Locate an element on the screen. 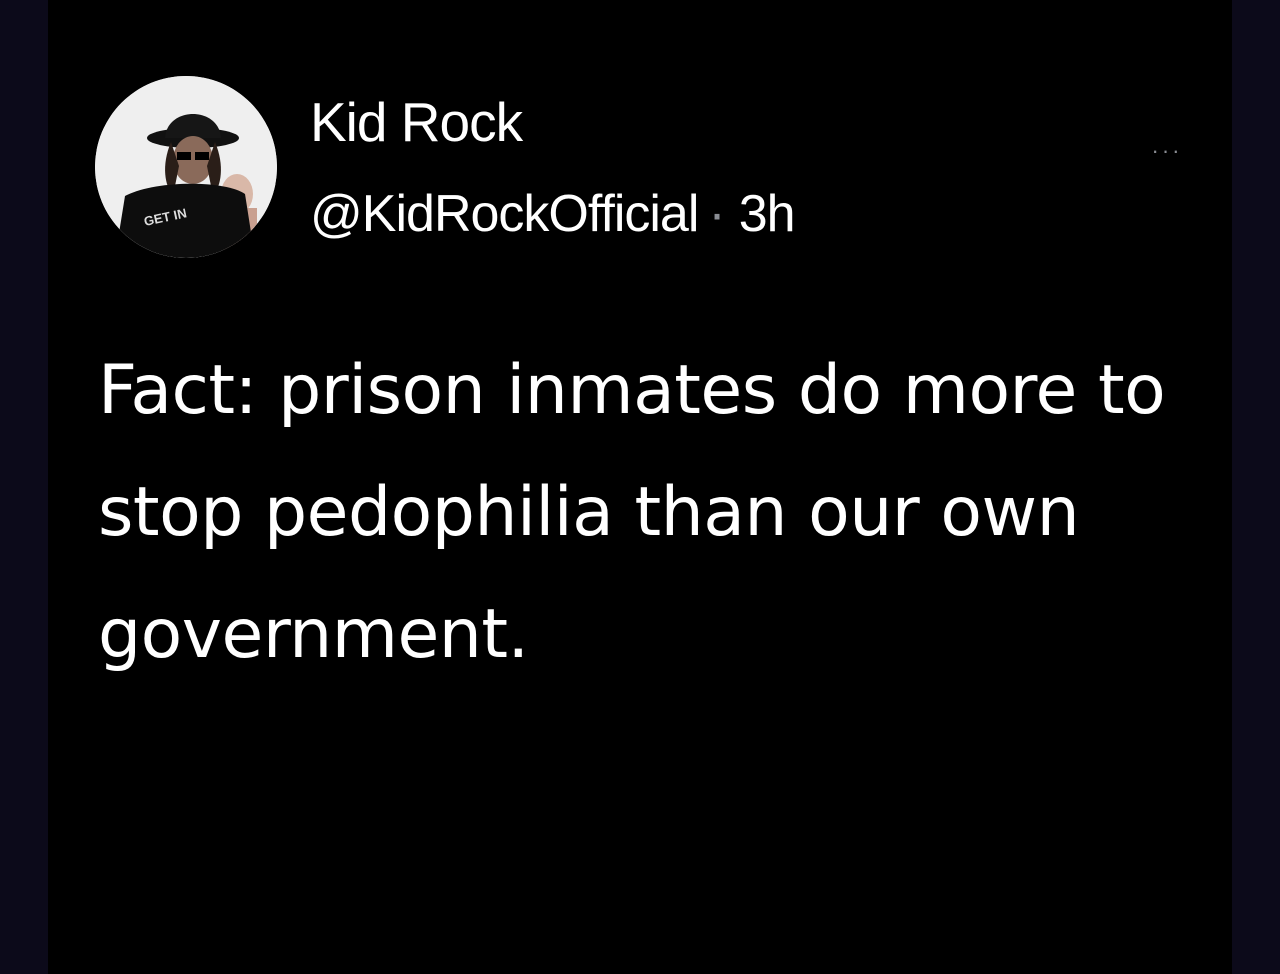 The height and width of the screenshot is (974, 1280). tweet-timestamp: 3h is located at coordinates (767, 214).